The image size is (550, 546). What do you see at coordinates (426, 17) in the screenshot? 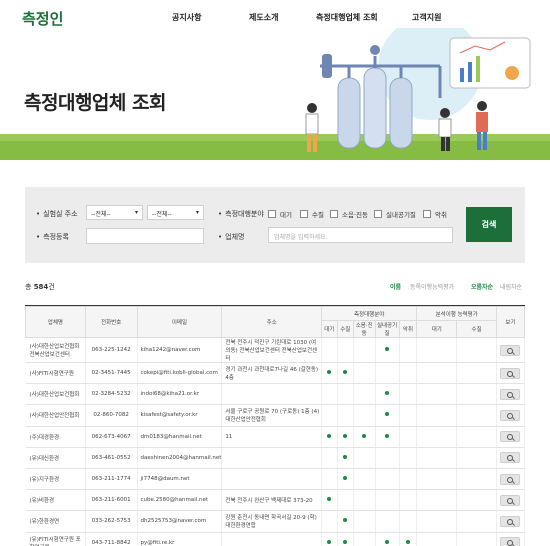
I see `nav-customer-support: 고객지원` at bounding box center [426, 17].